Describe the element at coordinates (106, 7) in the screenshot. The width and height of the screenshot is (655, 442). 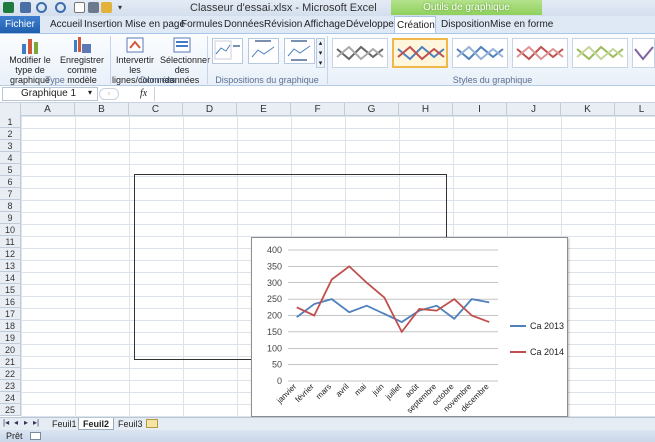
I see `open-icon` at that location.